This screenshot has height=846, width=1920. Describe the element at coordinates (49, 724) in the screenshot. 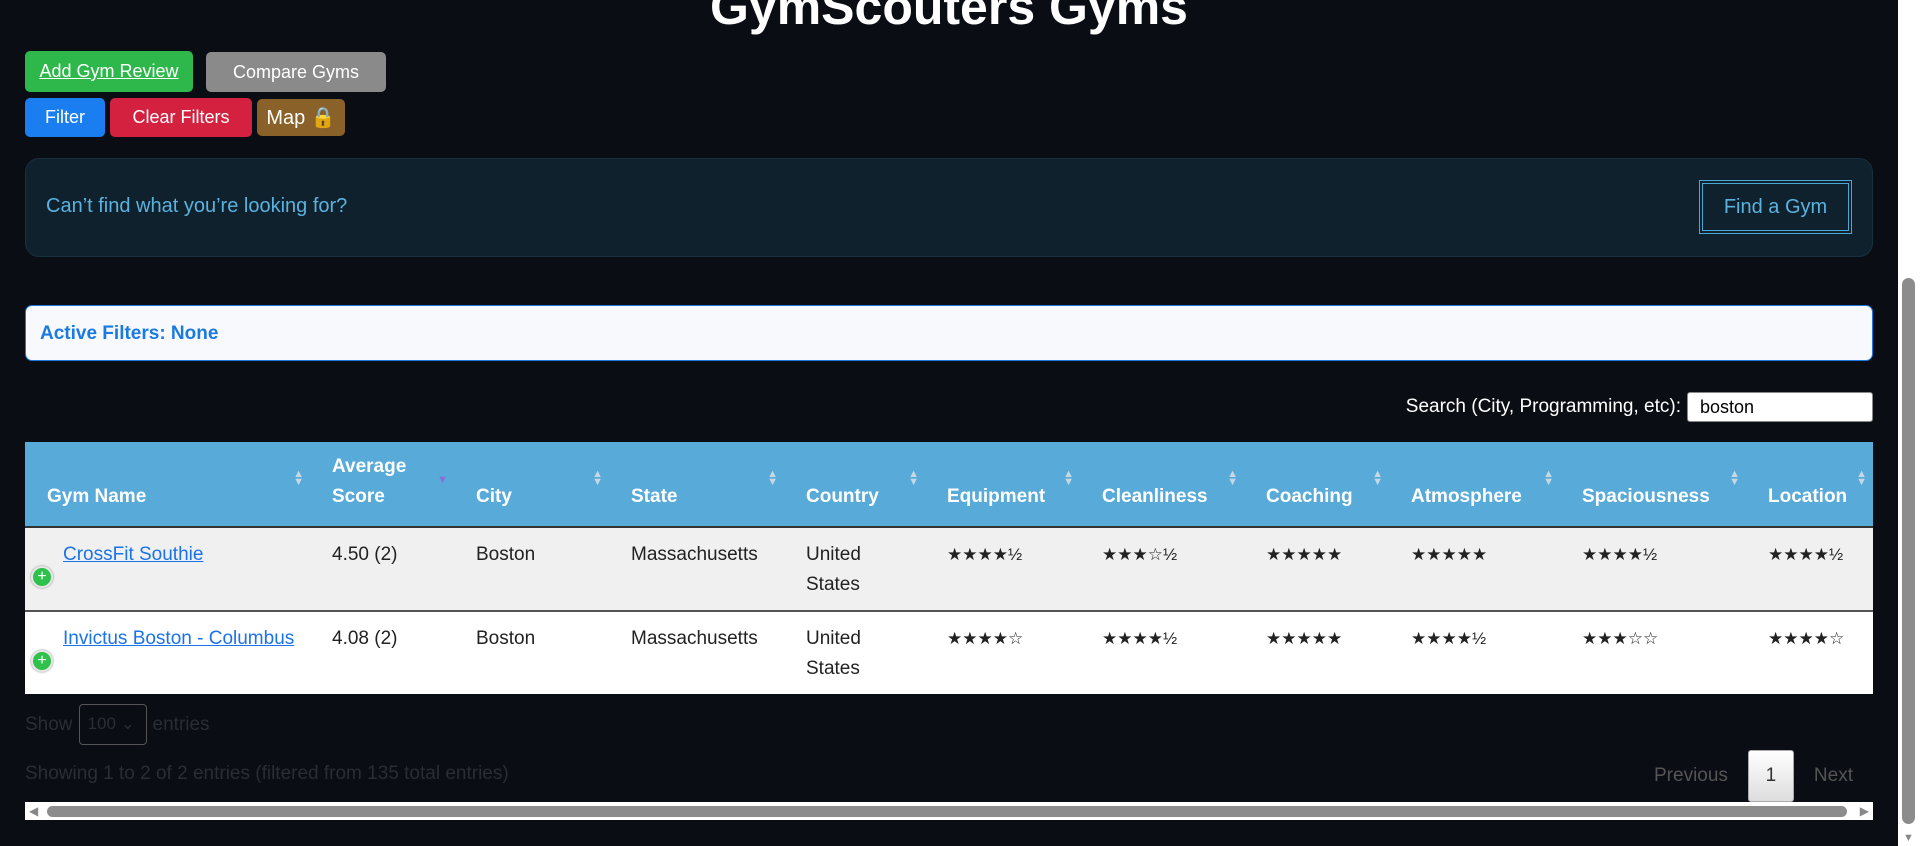

I see `show-label: Show` at that location.